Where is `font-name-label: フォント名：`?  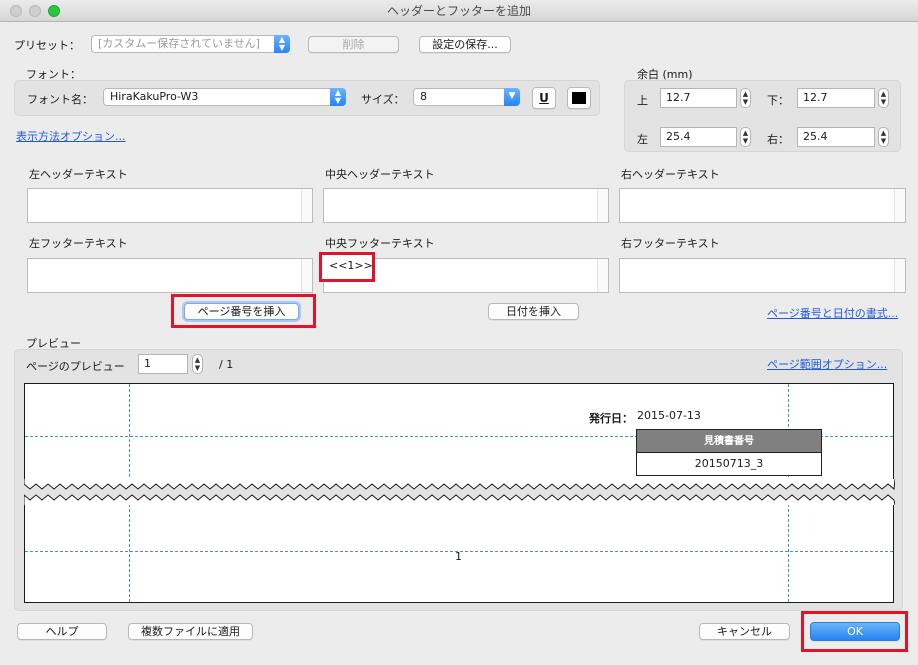 font-name-label: フォント名： is located at coordinates (60, 99).